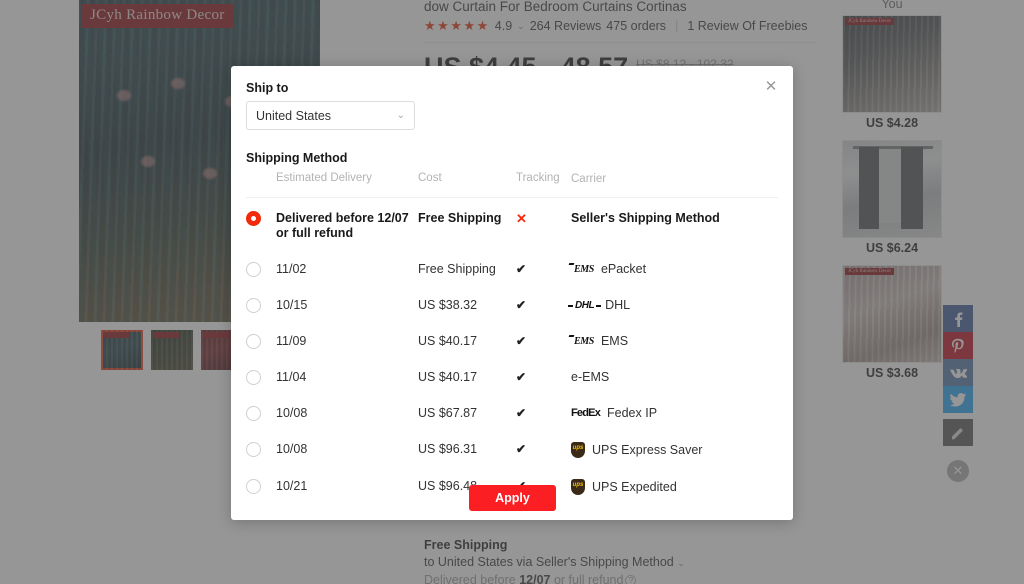 The image size is (1024, 584). What do you see at coordinates (623, 269) in the screenshot?
I see `carrier-name: ePacket` at bounding box center [623, 269].